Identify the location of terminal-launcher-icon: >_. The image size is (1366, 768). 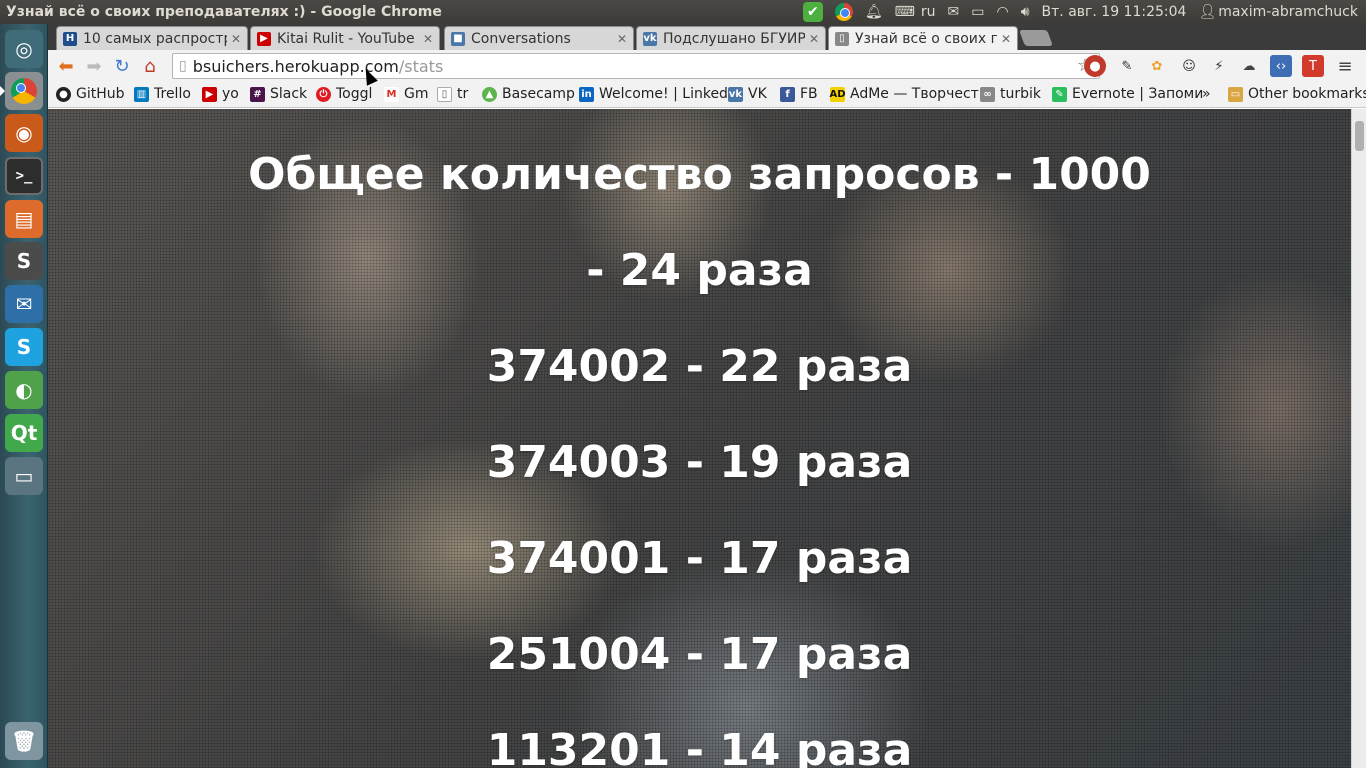
(24, 176).